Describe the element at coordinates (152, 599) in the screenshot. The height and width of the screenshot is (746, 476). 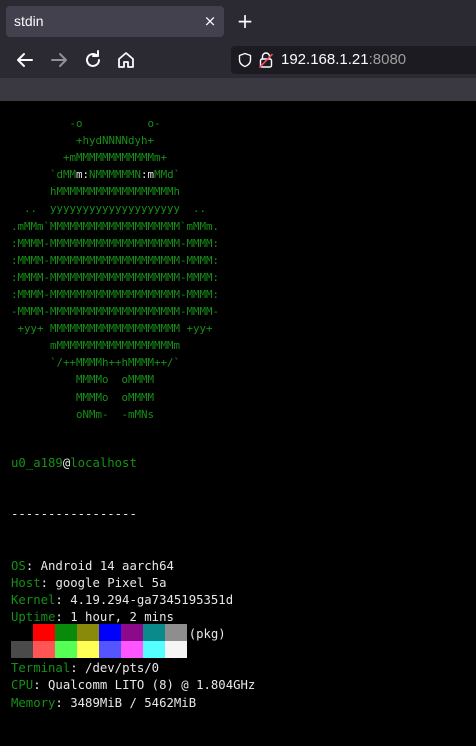
I see `info-value: 4.19.294-ga7345195351d` at that location.